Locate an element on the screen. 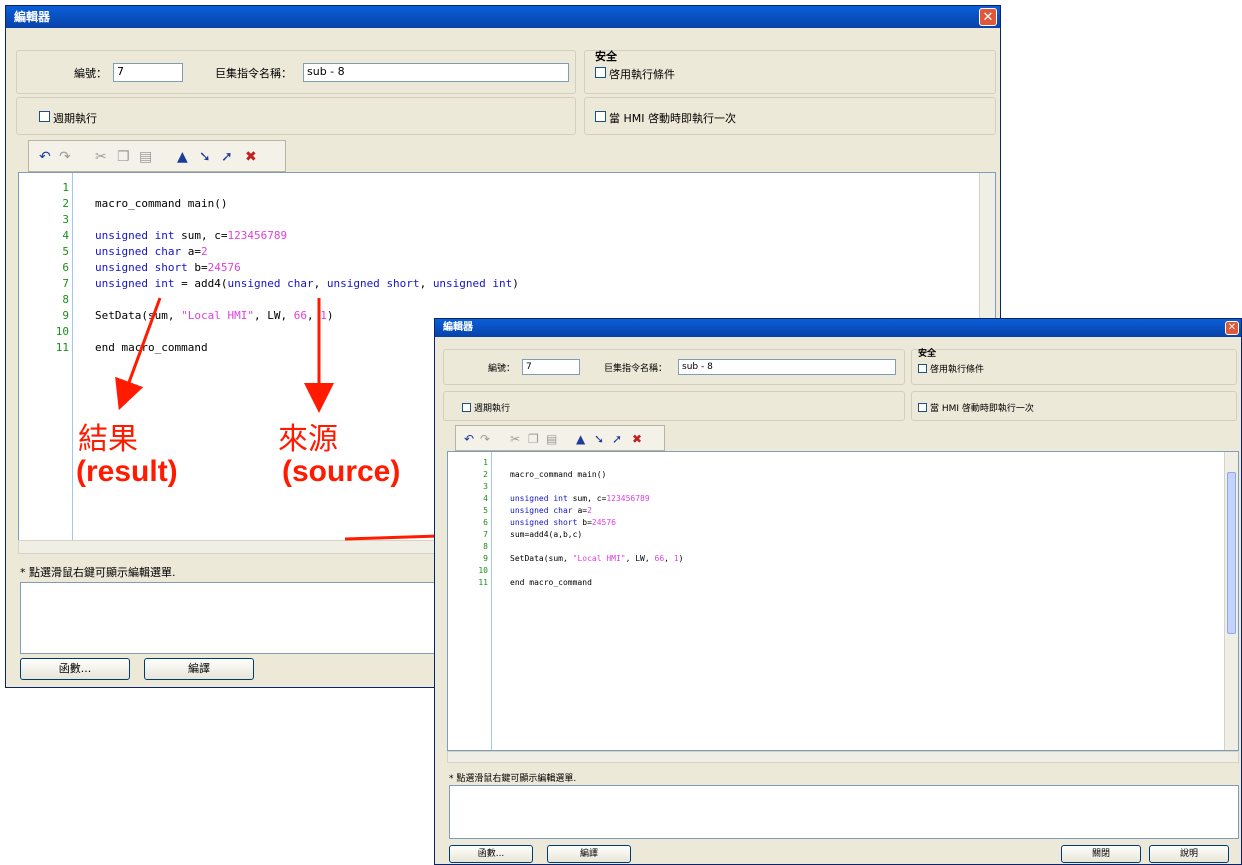  code-line: sum=add4(a,b,c) is located at coordinates (546, 534).